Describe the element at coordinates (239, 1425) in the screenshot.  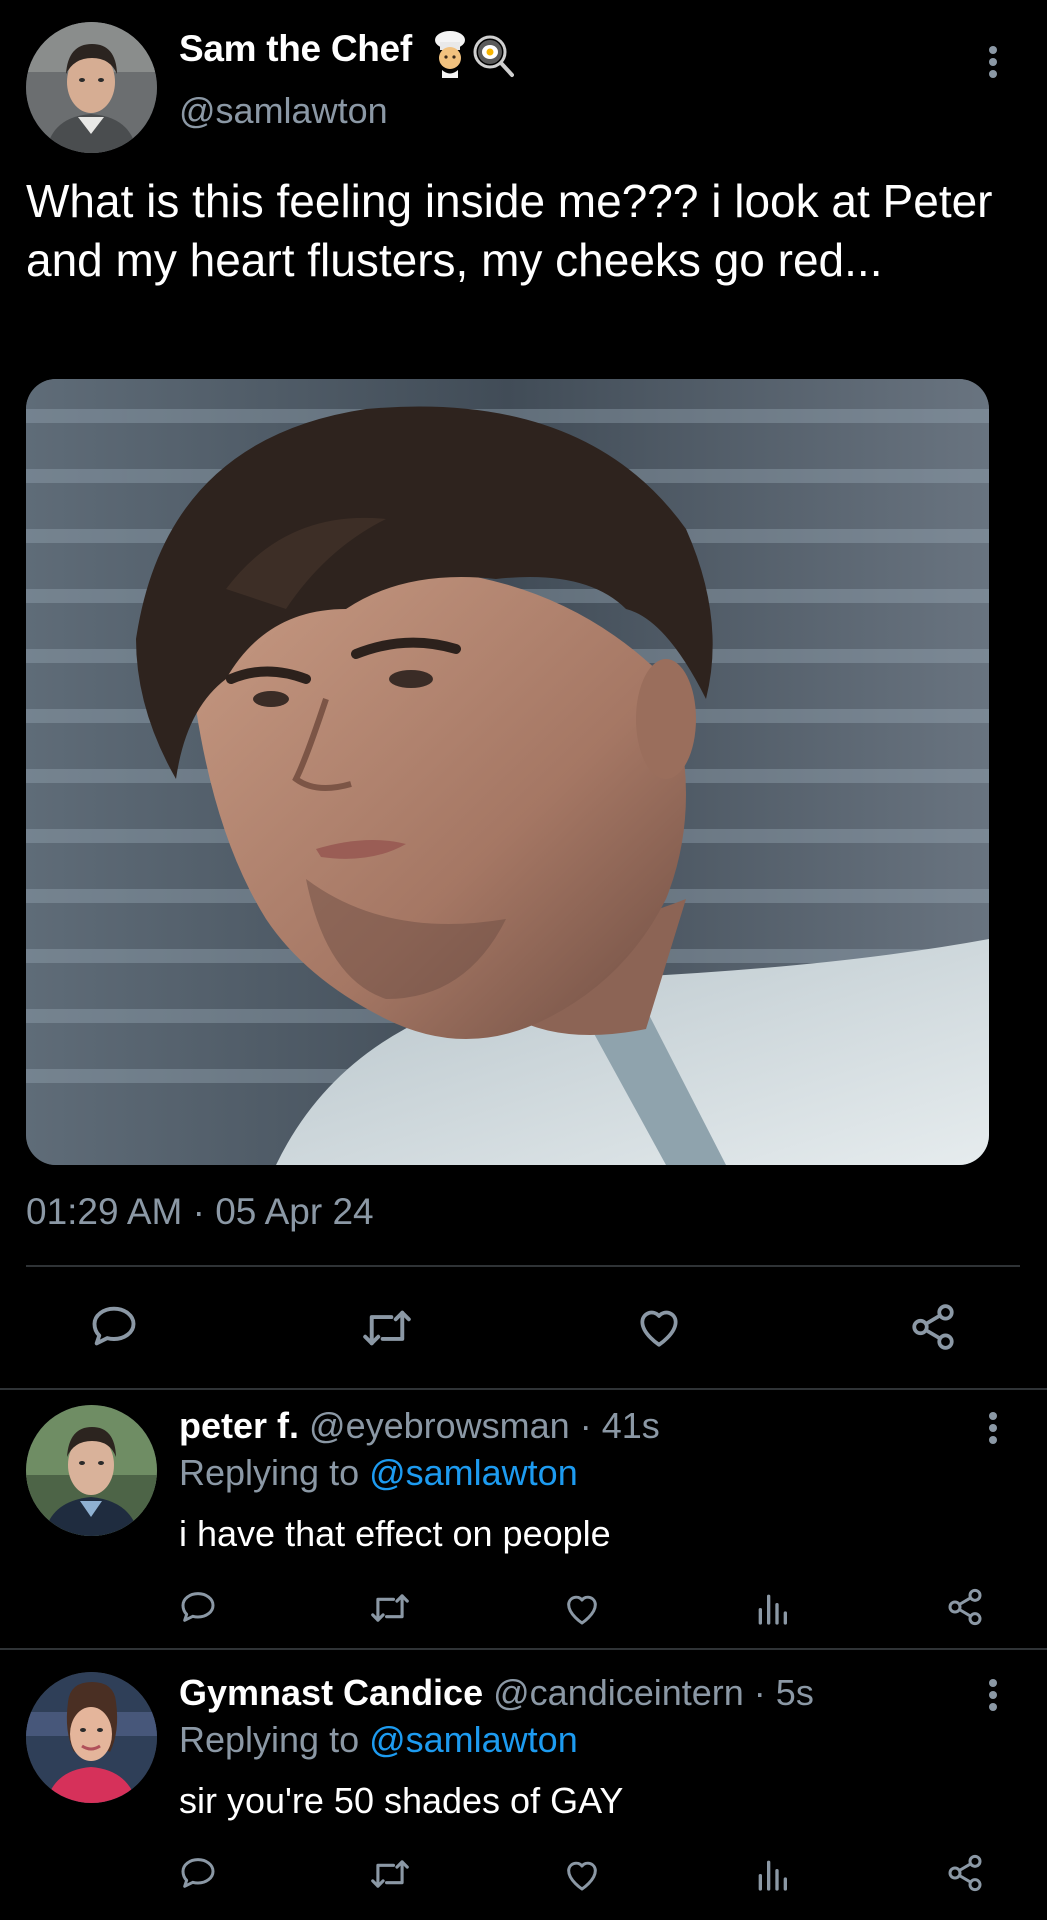
I see `reply-author-name: peter f.` at that location.